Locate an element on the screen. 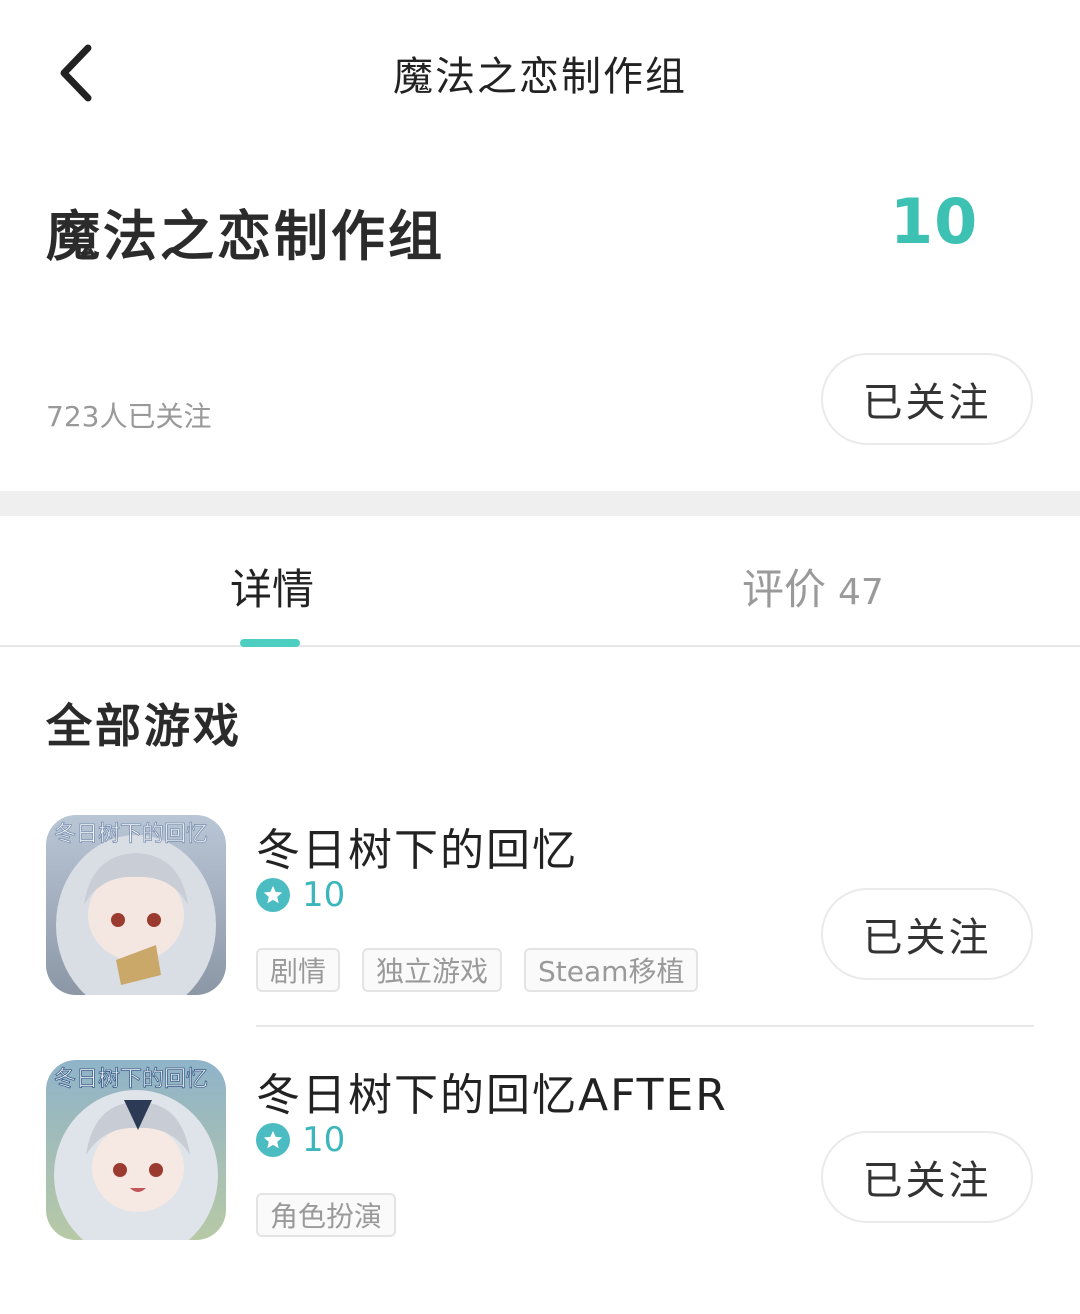 The height and width of the screenshot is (1314, 1080). page-title: 魔法之恋制作组 is located at coordinates (540, 77).